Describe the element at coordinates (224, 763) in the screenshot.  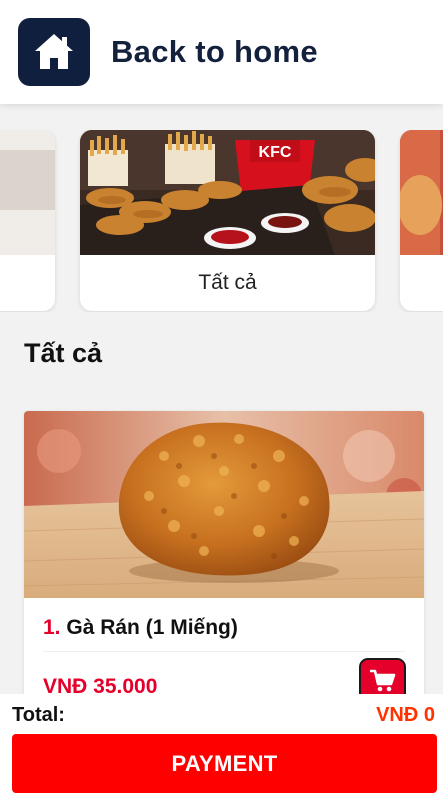
I see `payment-button: PAYMENT` at that location.